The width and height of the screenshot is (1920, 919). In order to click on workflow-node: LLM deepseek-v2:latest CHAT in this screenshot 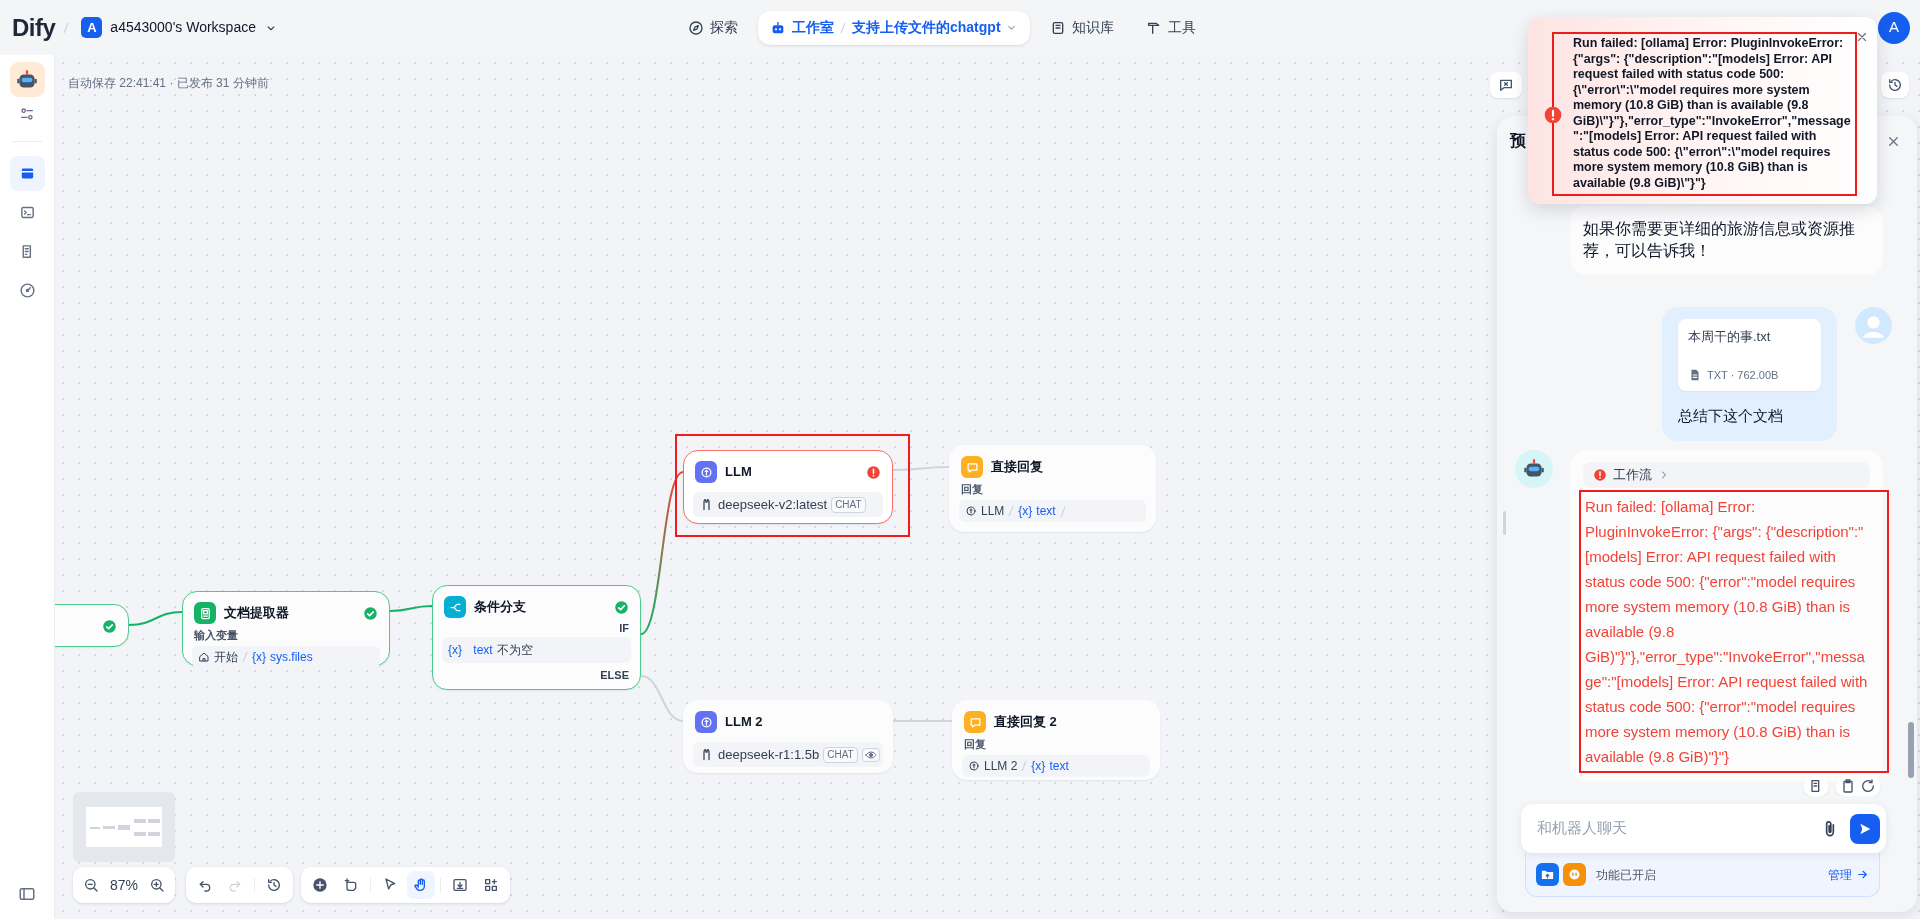, I will do `click(788, 487)`.